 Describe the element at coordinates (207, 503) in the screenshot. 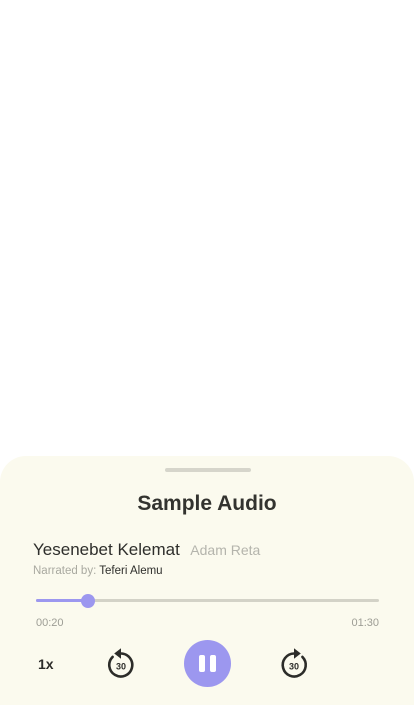

I see `player-title: Sample Audio` at that location.